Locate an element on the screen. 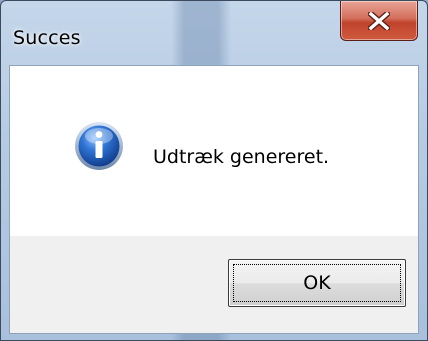 The height and width of the screenshot is (341, 428). ok-button-label: OK is located at coordinates (317, 283).